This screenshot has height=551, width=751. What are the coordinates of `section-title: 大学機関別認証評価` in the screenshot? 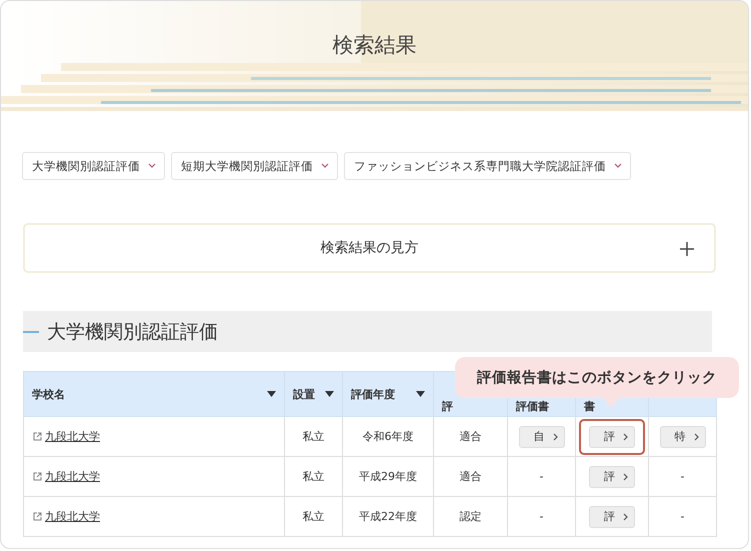 It's located at (132, 332).